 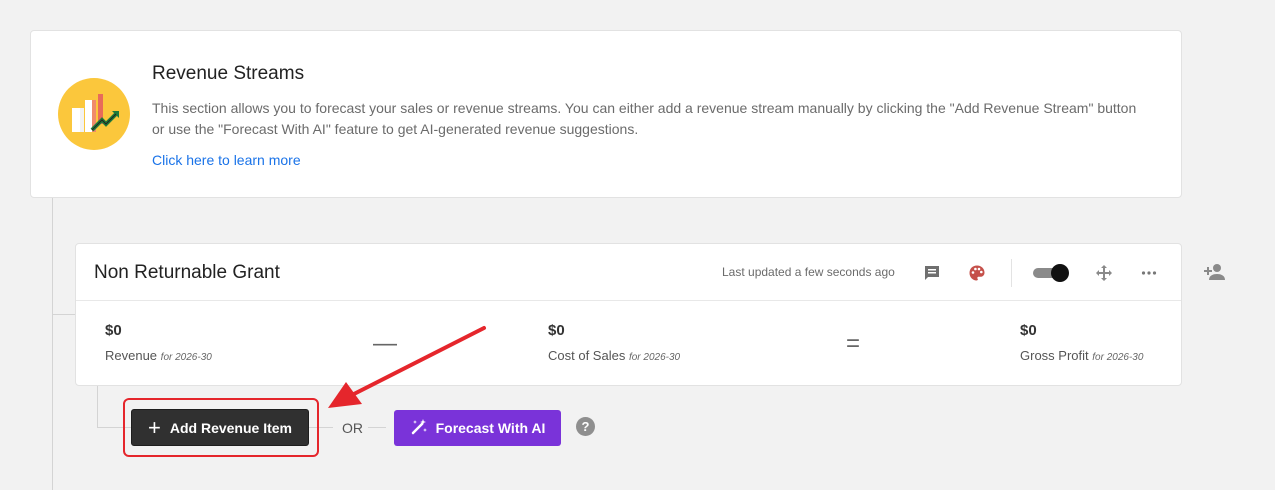 I want to click on or-separator: OR, so click(x=352, y=428).